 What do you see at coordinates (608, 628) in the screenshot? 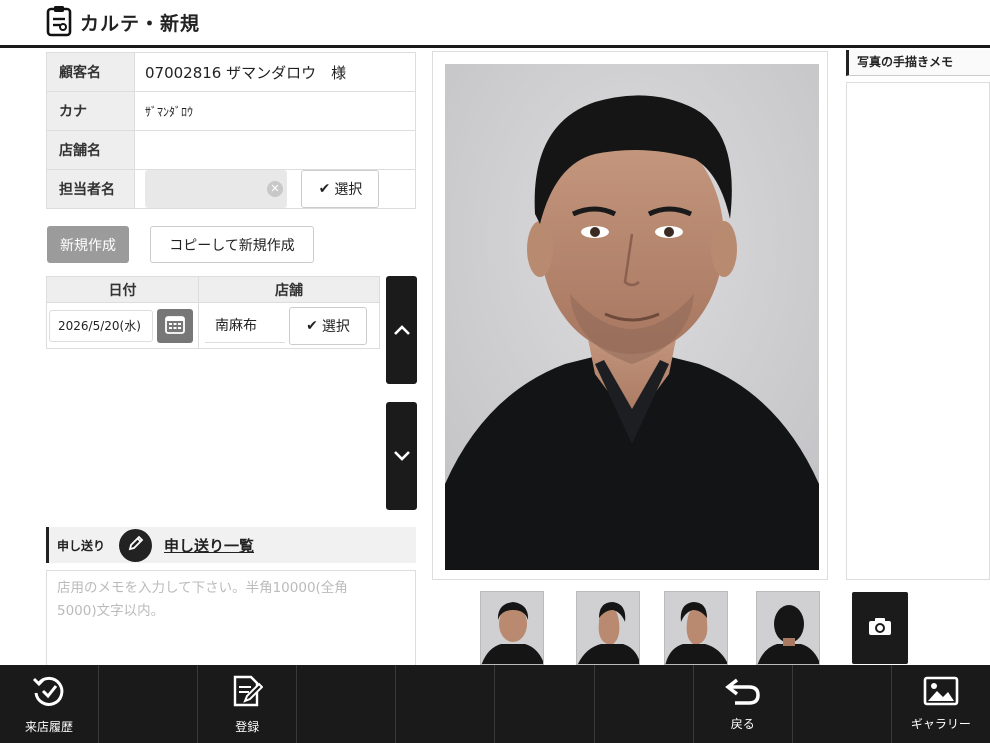
I see `thumbnail-right-profile` at bounding box center [608, 628].